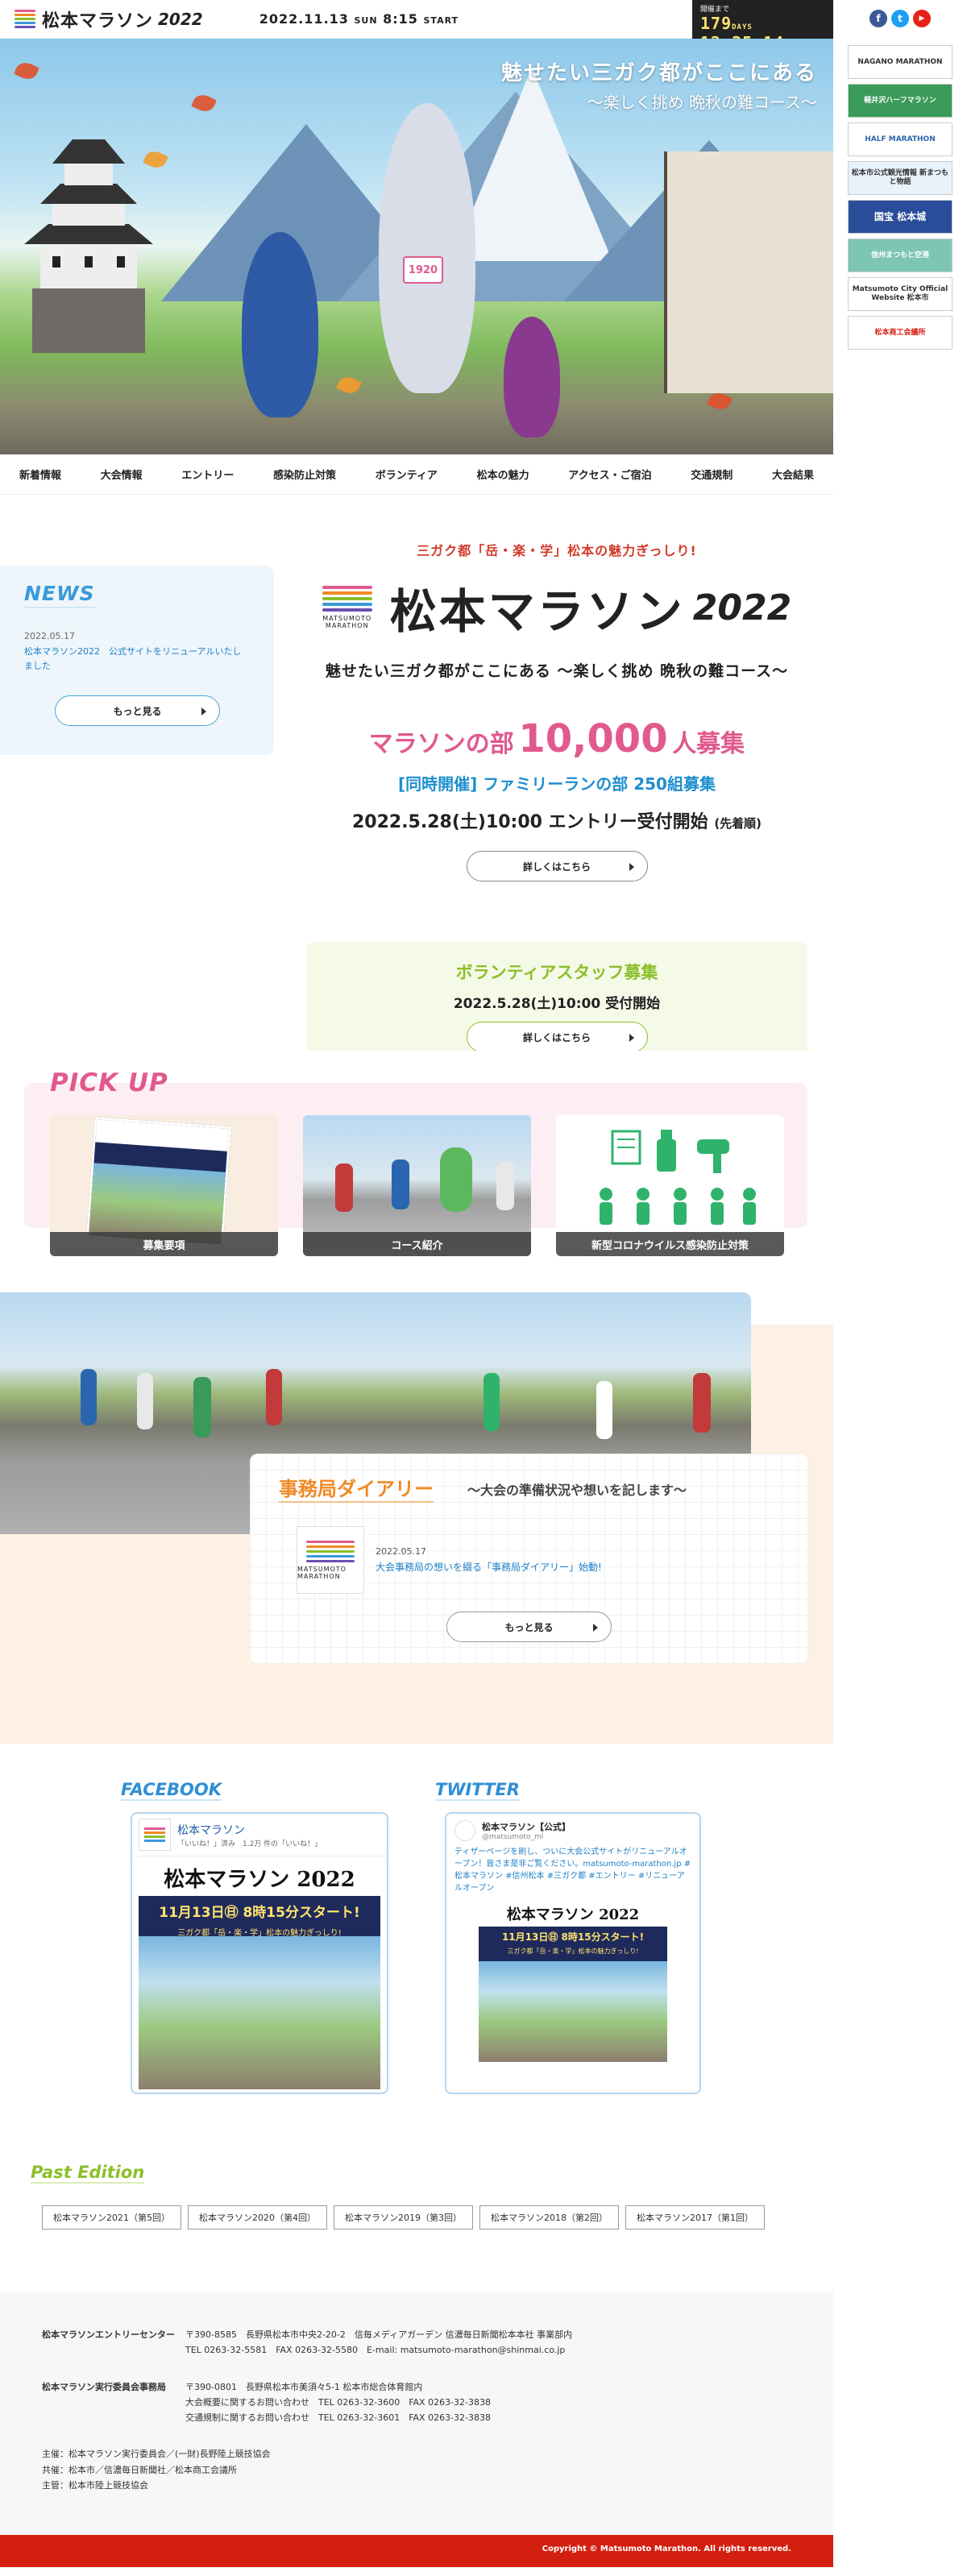 The image size is (967, 2576). What do you see at coordinates (417, 1185) in the screenshot?
I see `pickup-card-course: コース紹介` at bounding box center [417, 1185].